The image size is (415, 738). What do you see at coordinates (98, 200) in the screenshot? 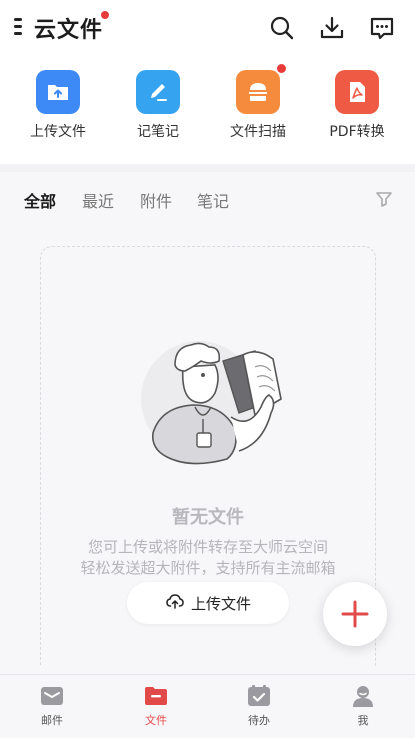
I see `tab-recent: 最近` at bounding box center [98, 200].